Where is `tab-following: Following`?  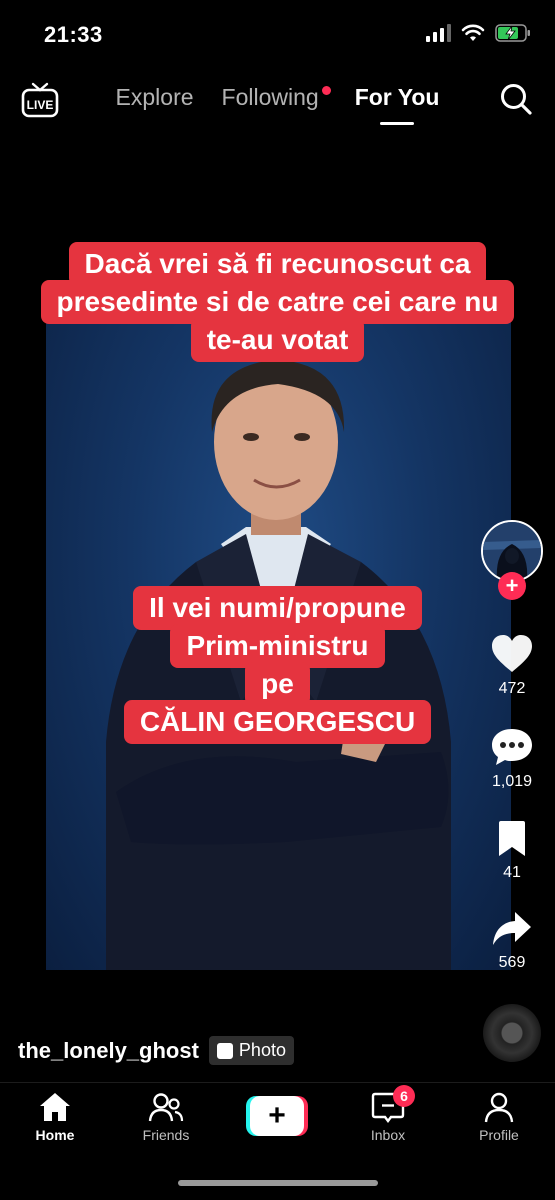
tab-following: Following is located at coordinates (276, 97).